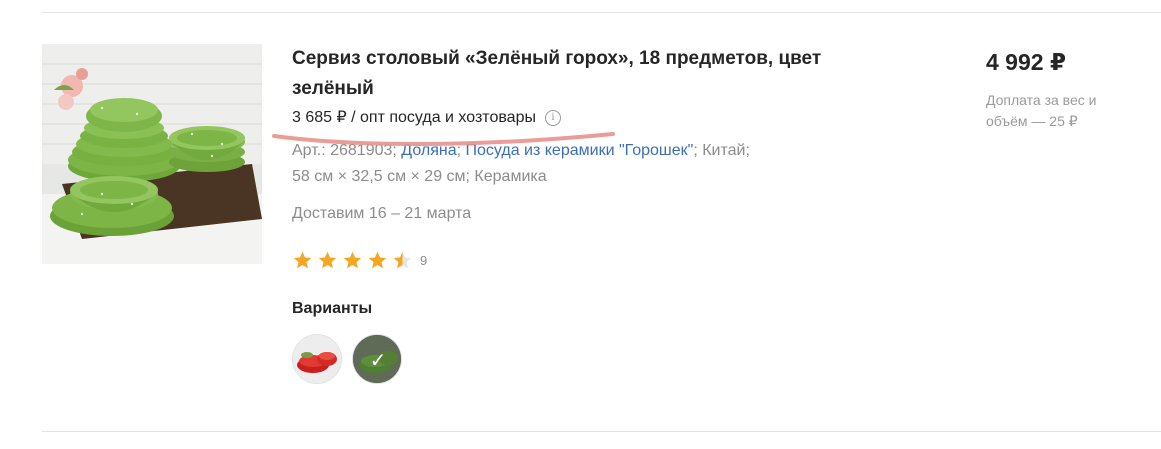 The width and height of the screenshot is (1161, 449). What do you see at coordinates (601, 12) in the screenshot?
I see `top-divider` at bounding box center [601, 12].